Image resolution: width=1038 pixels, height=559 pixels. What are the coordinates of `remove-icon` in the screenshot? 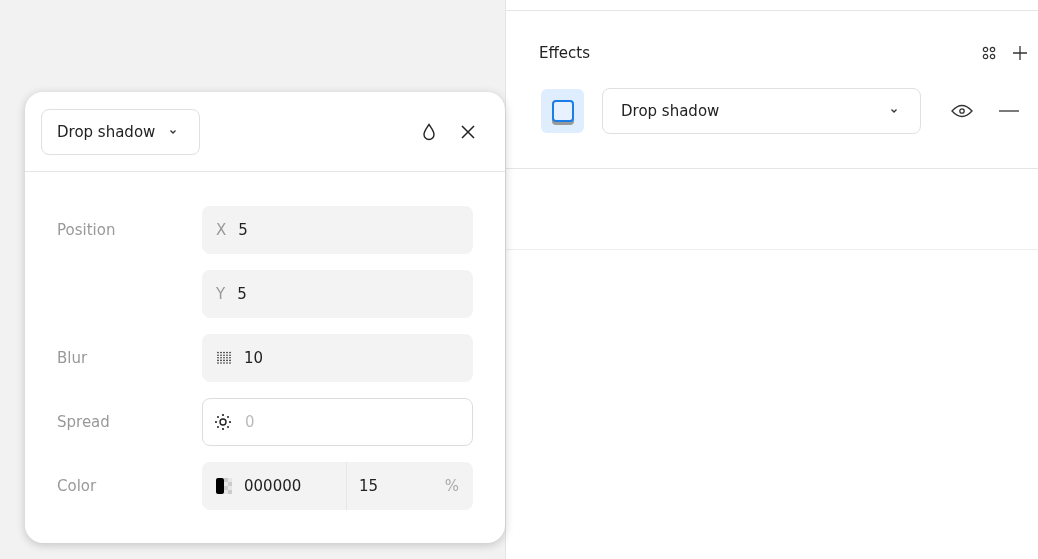 It's located at (1009, 111).